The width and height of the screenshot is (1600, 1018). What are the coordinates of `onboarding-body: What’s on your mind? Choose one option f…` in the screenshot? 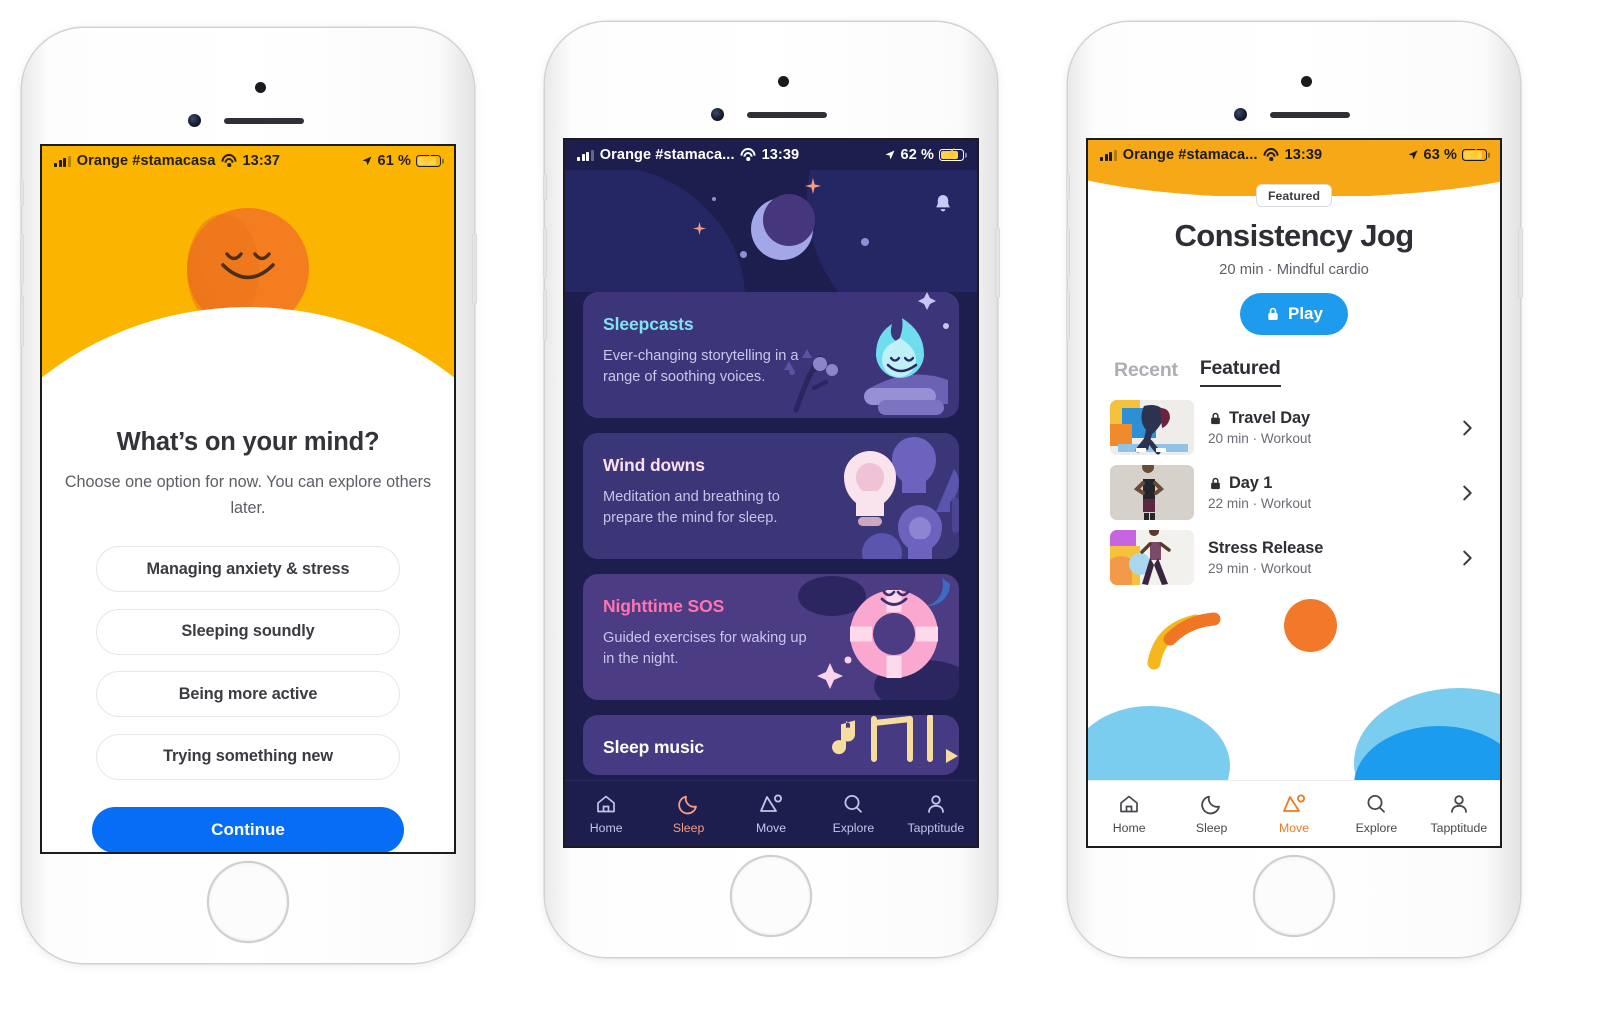 It's located at (248, 629).